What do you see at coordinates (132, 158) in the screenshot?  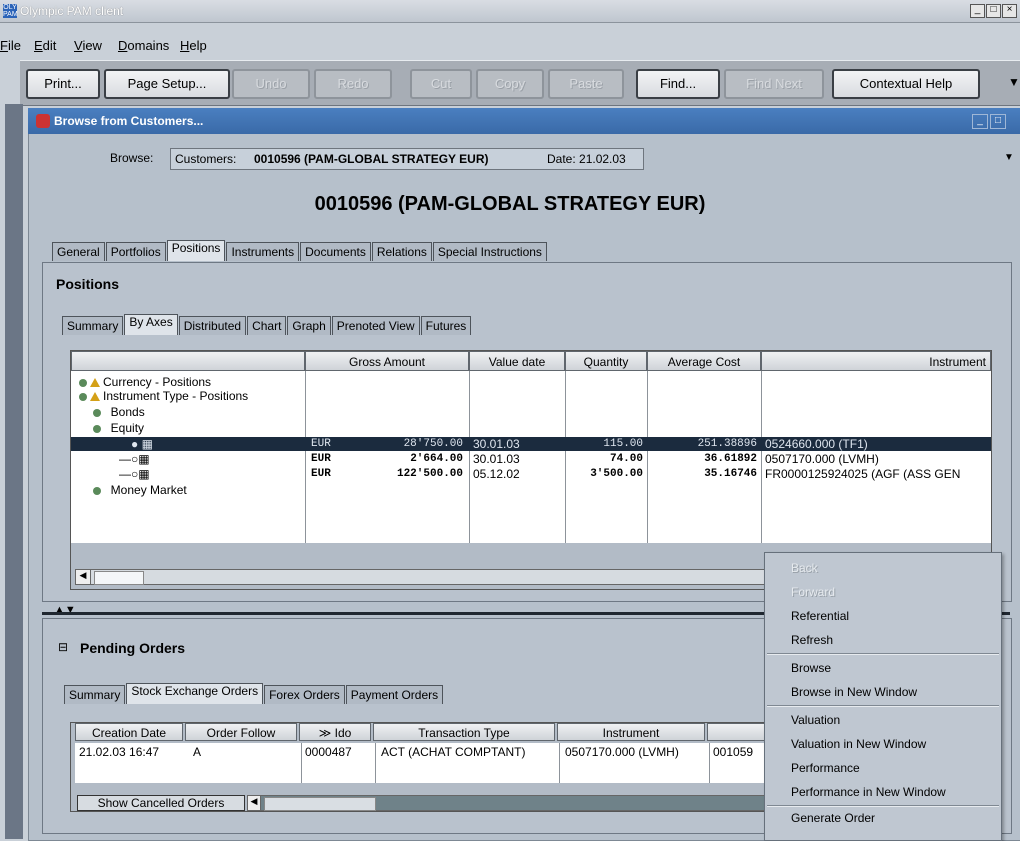 I see `browse-label: Browse:` at bounding box center [132, 158].